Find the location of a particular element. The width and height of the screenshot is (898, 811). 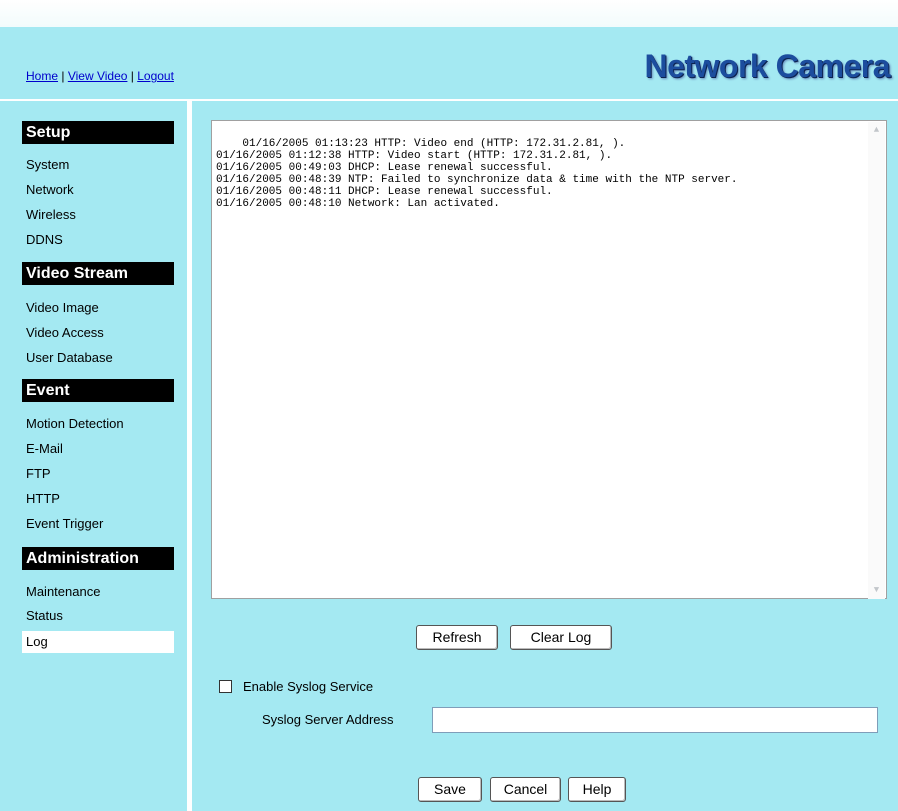

sidebar-item-status: Status is located at coordinates (44, 615).